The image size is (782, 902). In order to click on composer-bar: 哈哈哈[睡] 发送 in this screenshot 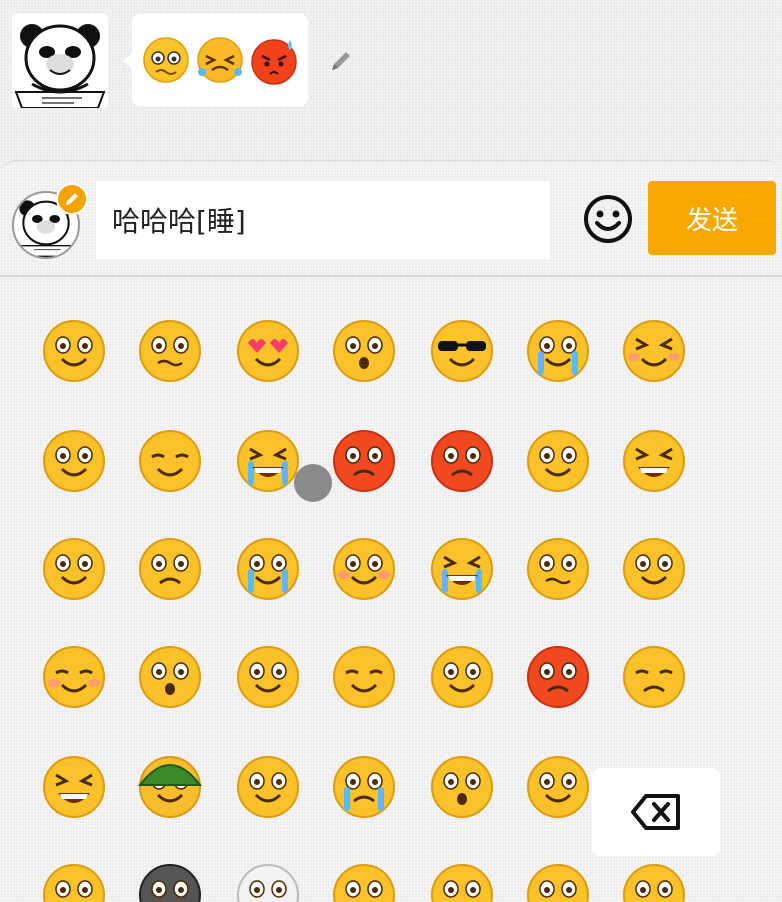, I will do `click(391, 219)`.